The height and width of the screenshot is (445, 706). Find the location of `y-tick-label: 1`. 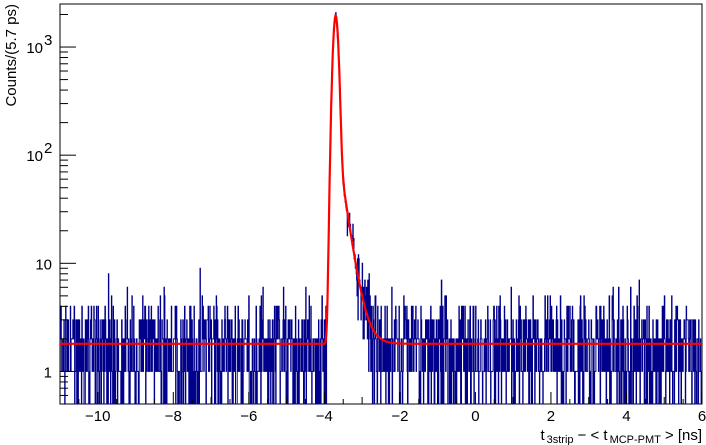

y-tick-label: 1 is located at coordinates (48, 372).